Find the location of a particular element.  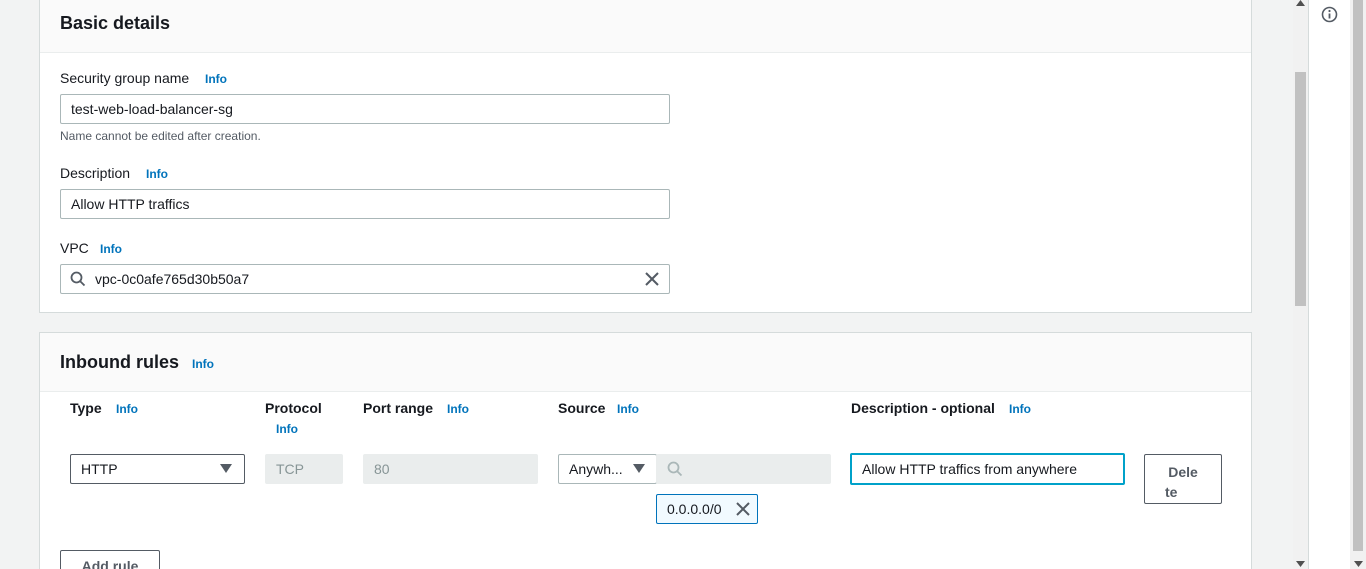

protocol-input: TCP is located at coordinates (304, 469).